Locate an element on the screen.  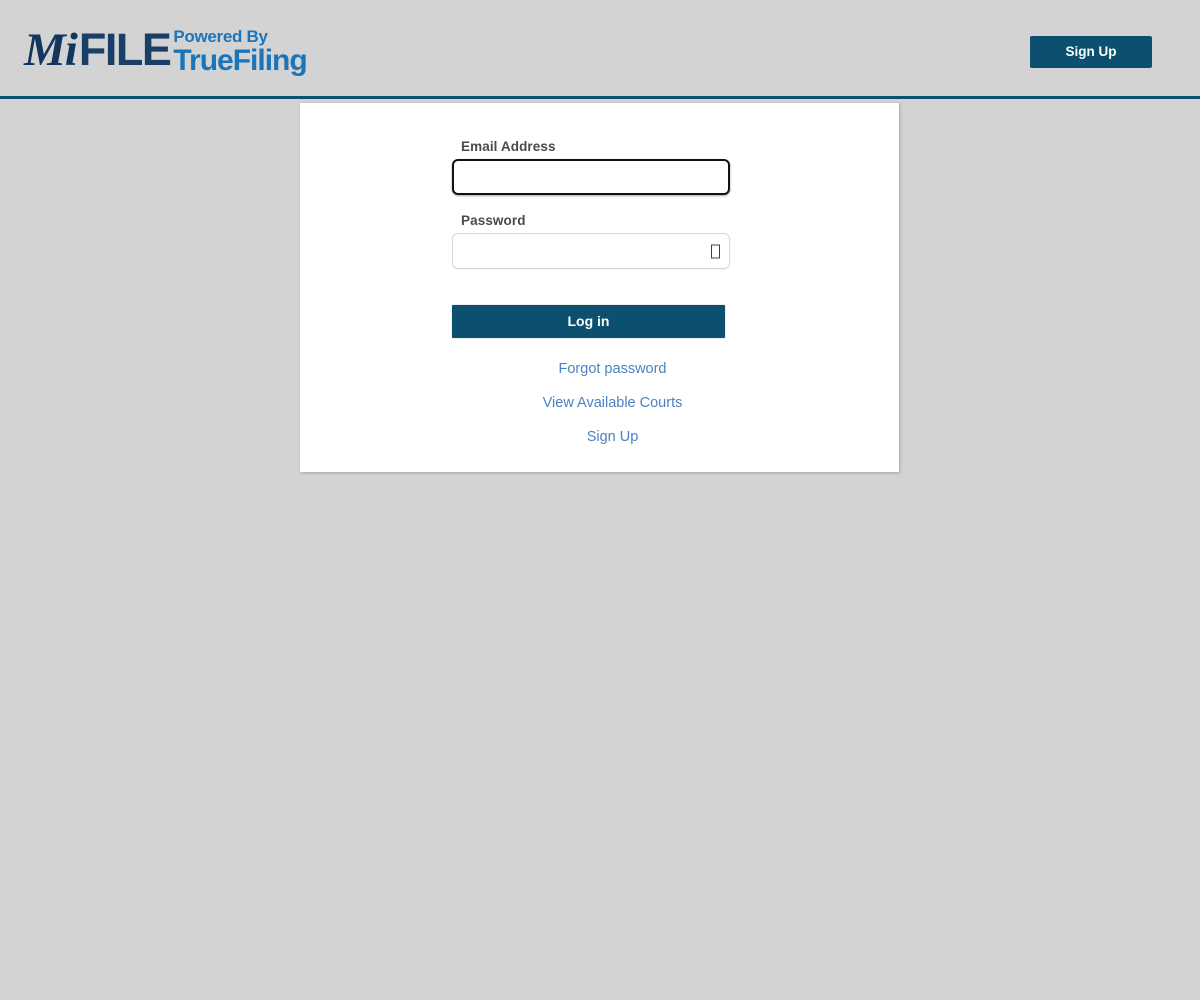
logo-truefiling-text: TrueFiling is located at coordinates (240, 60).